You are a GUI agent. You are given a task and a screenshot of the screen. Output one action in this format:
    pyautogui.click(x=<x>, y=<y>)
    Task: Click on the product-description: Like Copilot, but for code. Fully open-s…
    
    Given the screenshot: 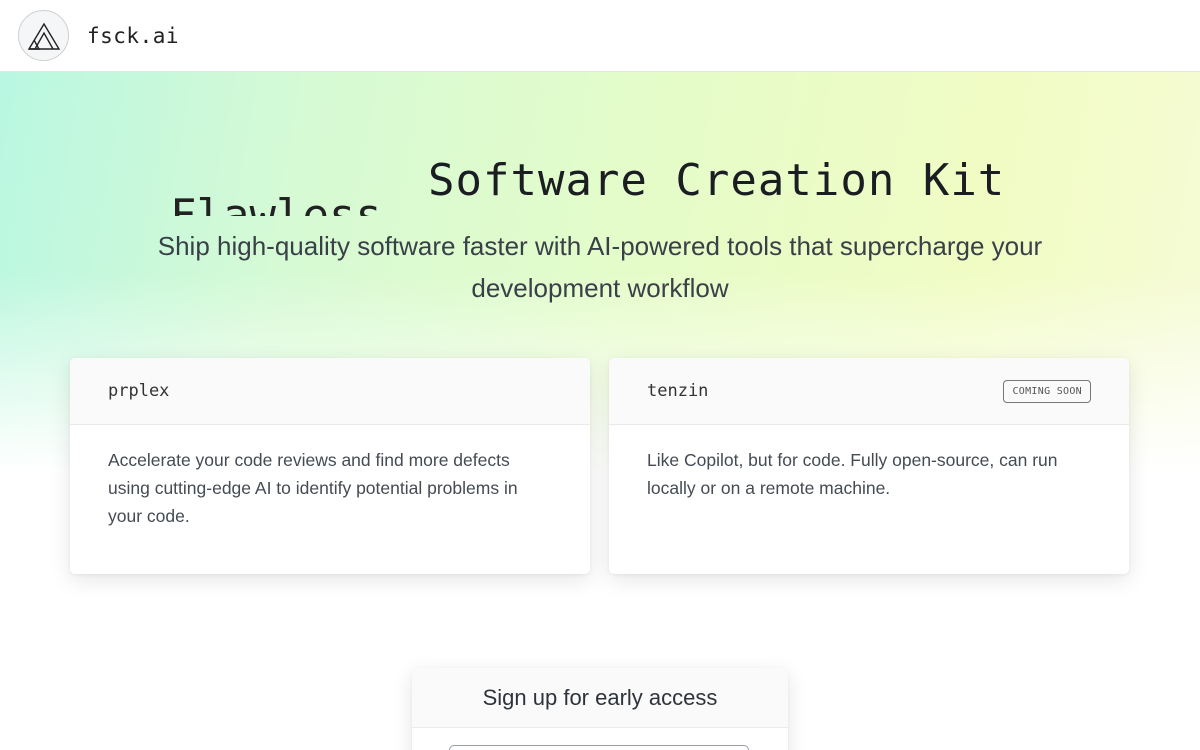 What is the action you would take?
    pyautogui.click(x=852, y=474)
    